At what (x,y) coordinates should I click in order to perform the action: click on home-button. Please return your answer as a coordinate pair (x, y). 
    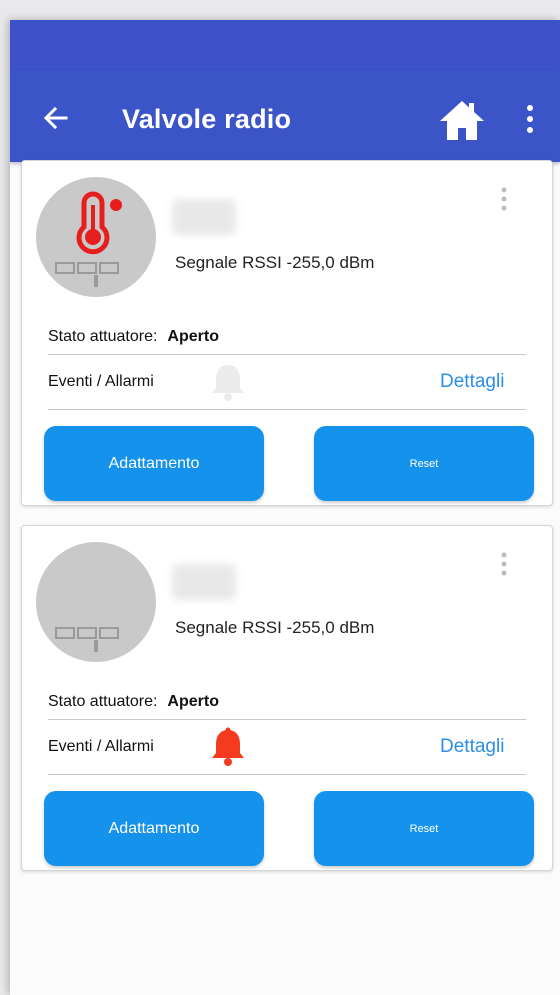
    Looking at the image, I should click on (462, 120).